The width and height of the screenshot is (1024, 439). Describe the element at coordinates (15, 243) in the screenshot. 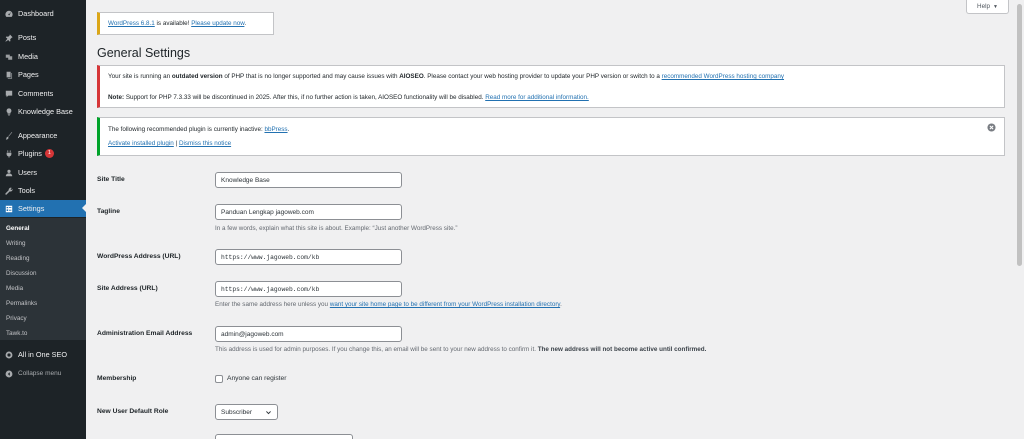

I see `submenu-writing: Writing` at that location.